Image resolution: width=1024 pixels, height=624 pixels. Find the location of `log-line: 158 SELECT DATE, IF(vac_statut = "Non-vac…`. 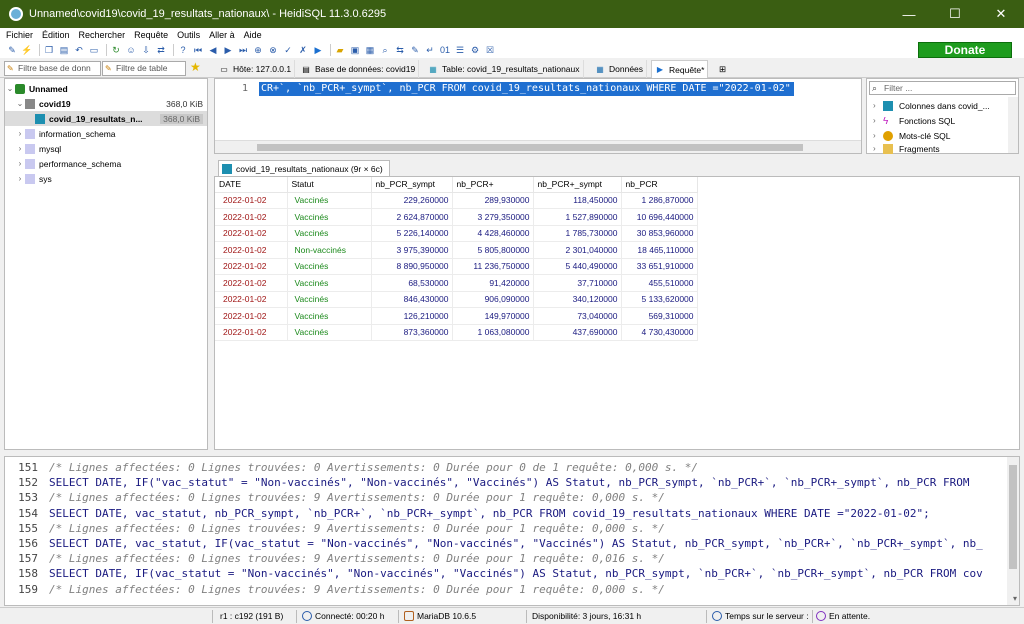

log-line: 158 SELECT DATE, IF(vac_statut = "Non-vac… is located at coordinates (512, 573).